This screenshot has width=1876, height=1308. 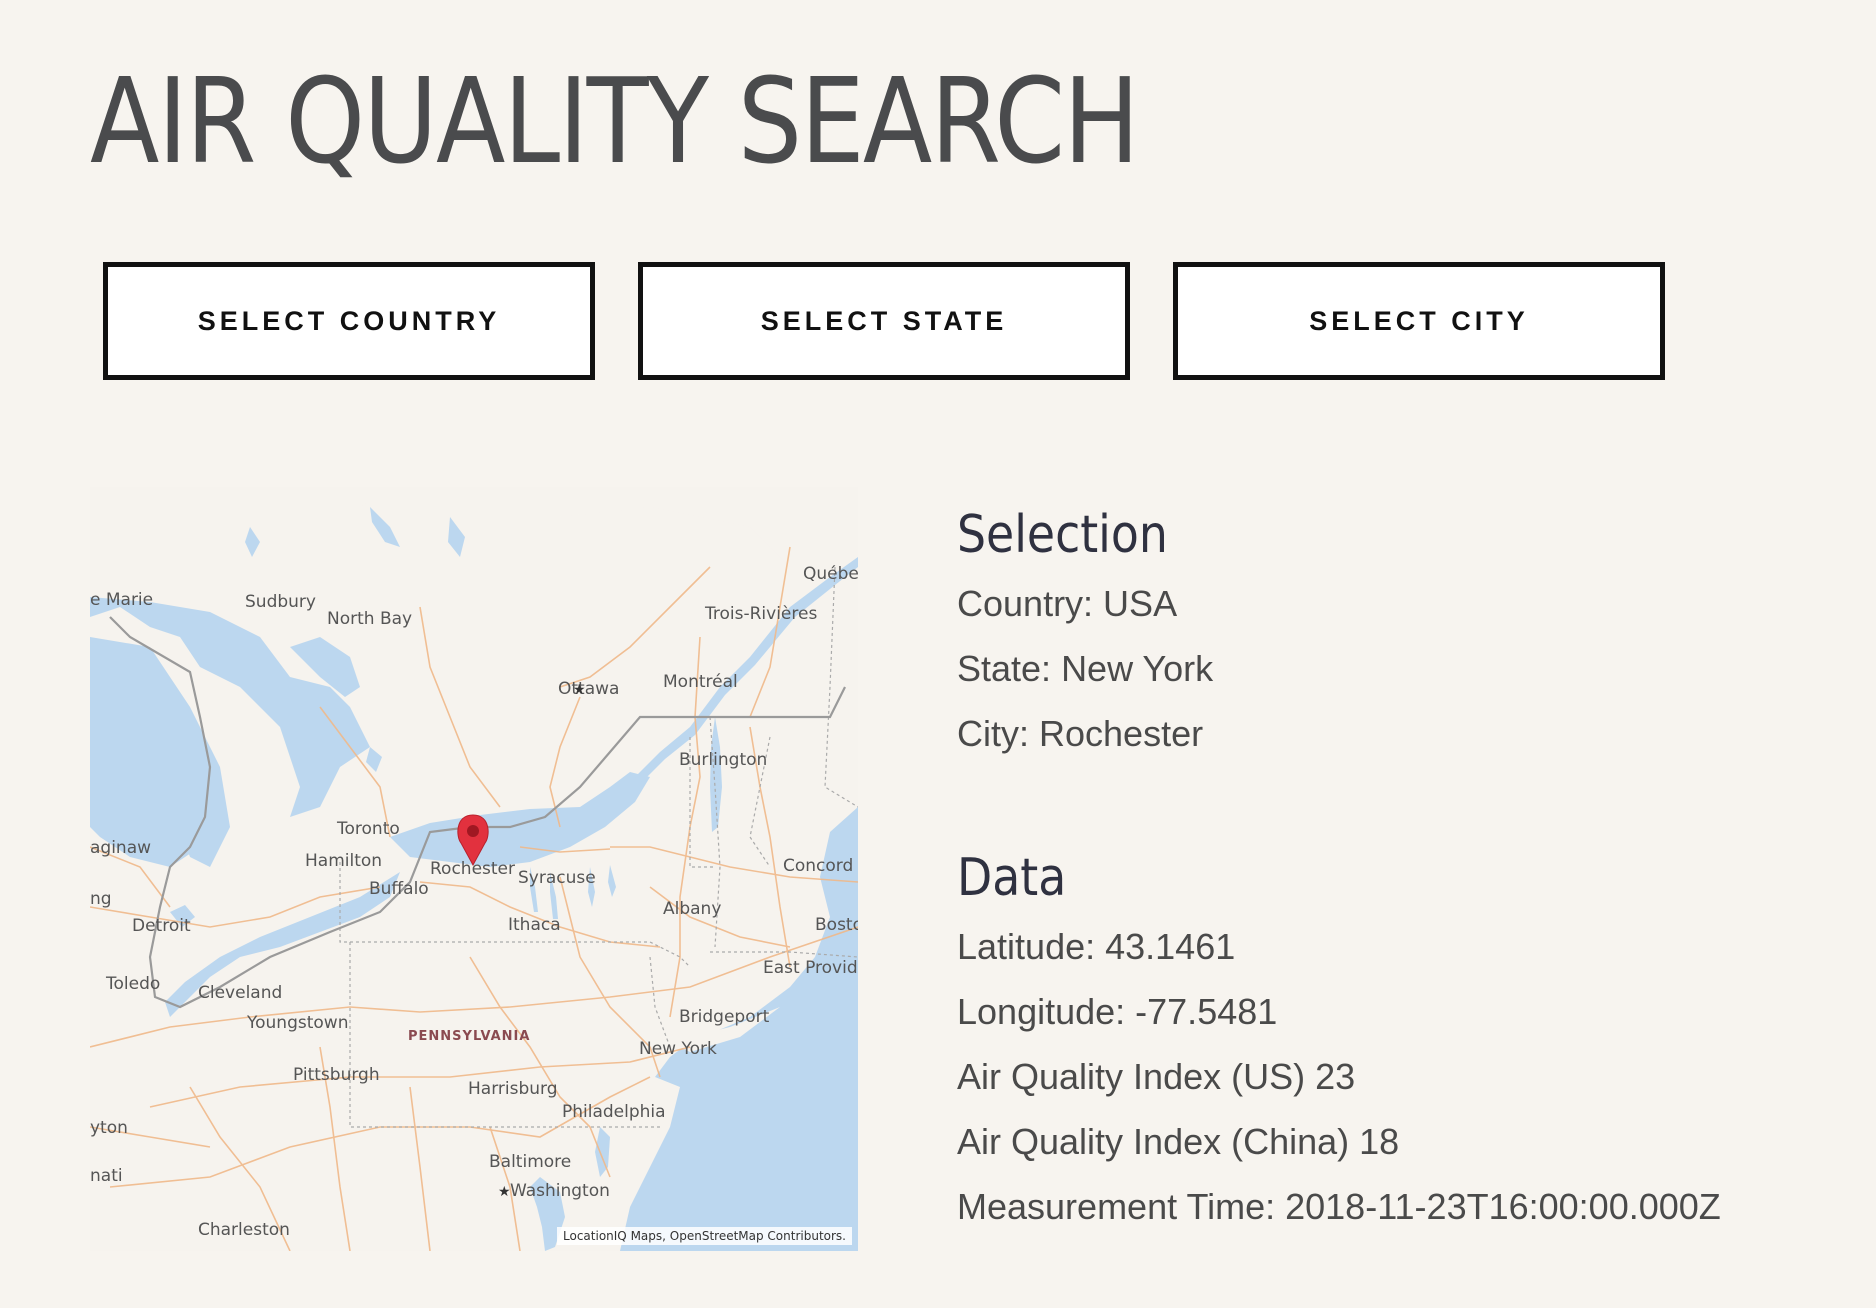 I want to click on selected-city: City: Rochester, so click(x=1080, y=733).